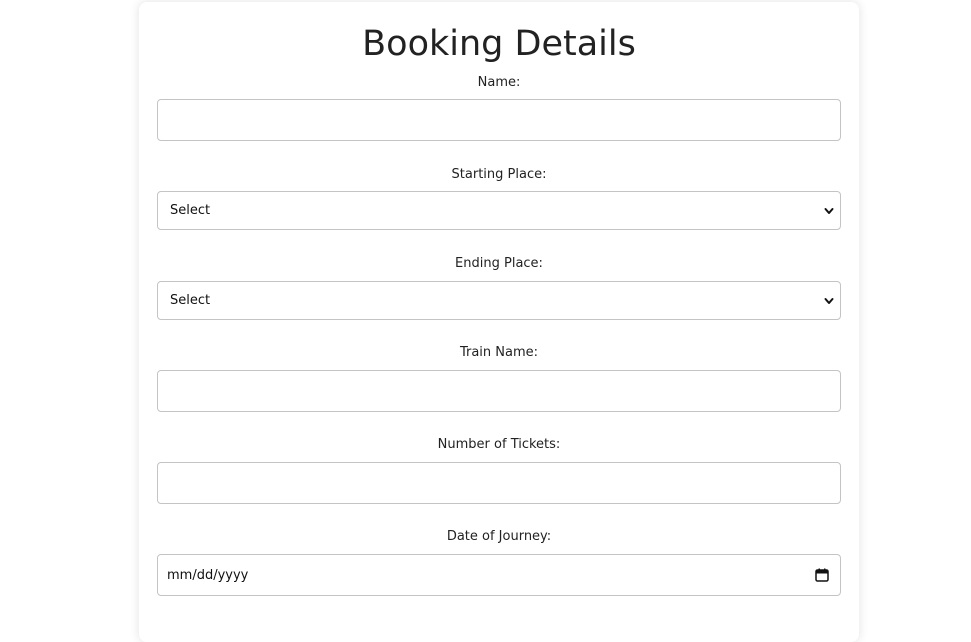 This screenshot has width=971, height=642. I want to click on ending-place-select: Select, so click(499, 300).